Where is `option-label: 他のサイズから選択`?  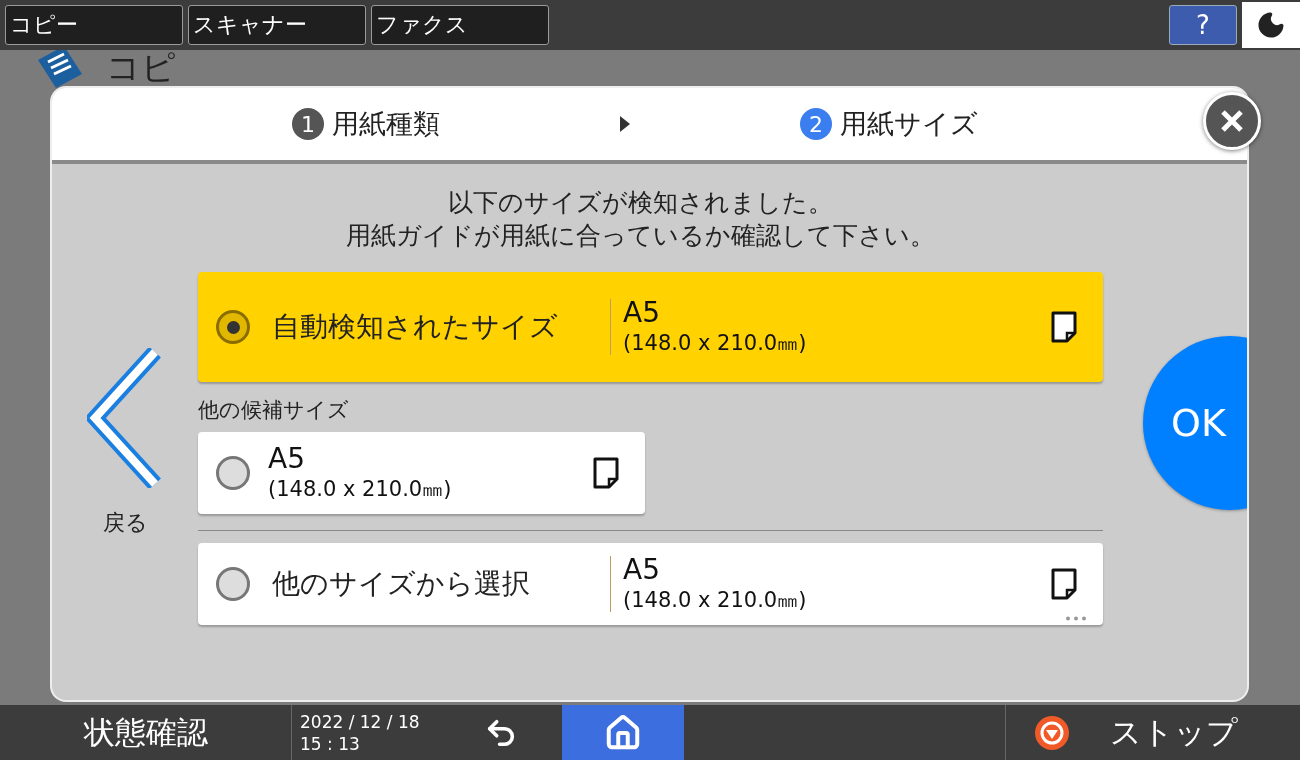 option-label: 他のサイズから選択 is located at coordinates (401, 584).